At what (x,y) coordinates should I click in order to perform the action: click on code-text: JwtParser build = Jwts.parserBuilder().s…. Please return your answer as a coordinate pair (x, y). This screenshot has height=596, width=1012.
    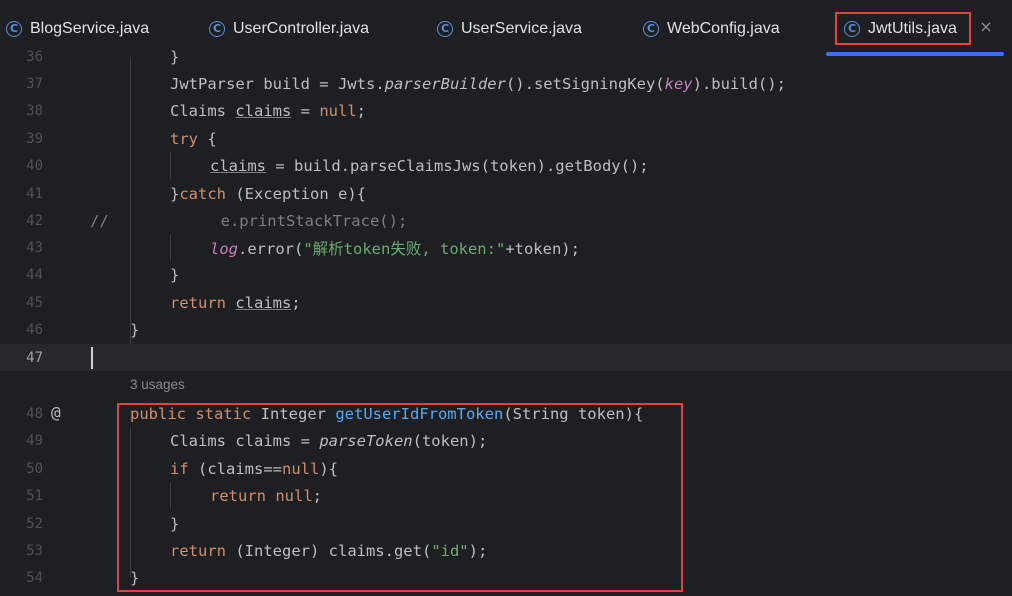
    Looking at the image, I should click on (478, 83).